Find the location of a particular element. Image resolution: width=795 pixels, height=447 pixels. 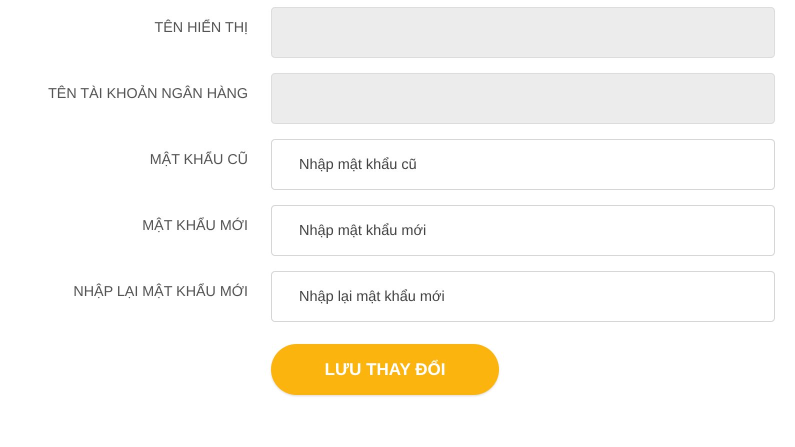

field-label: TÊN TÀI KHOẢN NGÂN HÀNG is located at coordinates (148, 94).